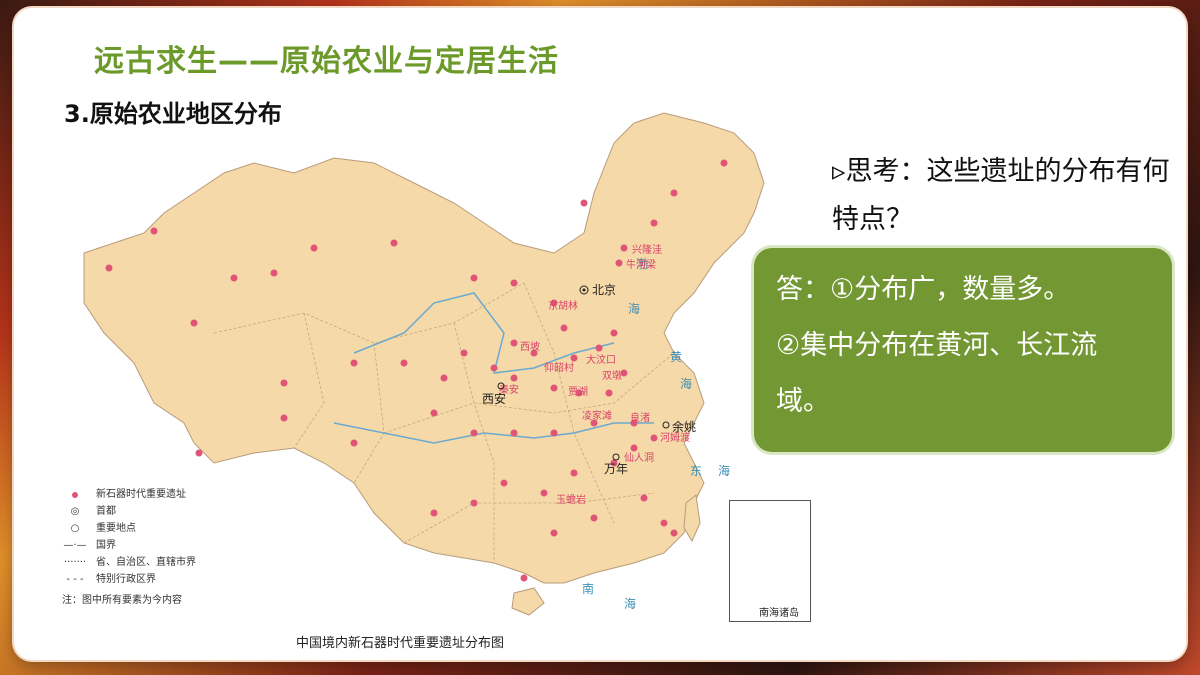 The height and width of the screenshot is (675, 1200). I want to click on site-label: 仰韶村, so click(559, 367).